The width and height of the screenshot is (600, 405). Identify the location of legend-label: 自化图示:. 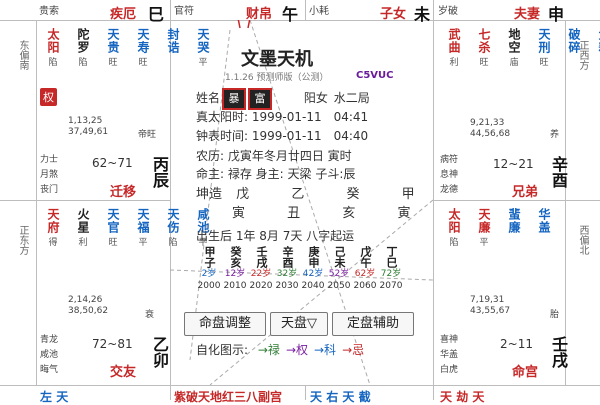
(222, 350).